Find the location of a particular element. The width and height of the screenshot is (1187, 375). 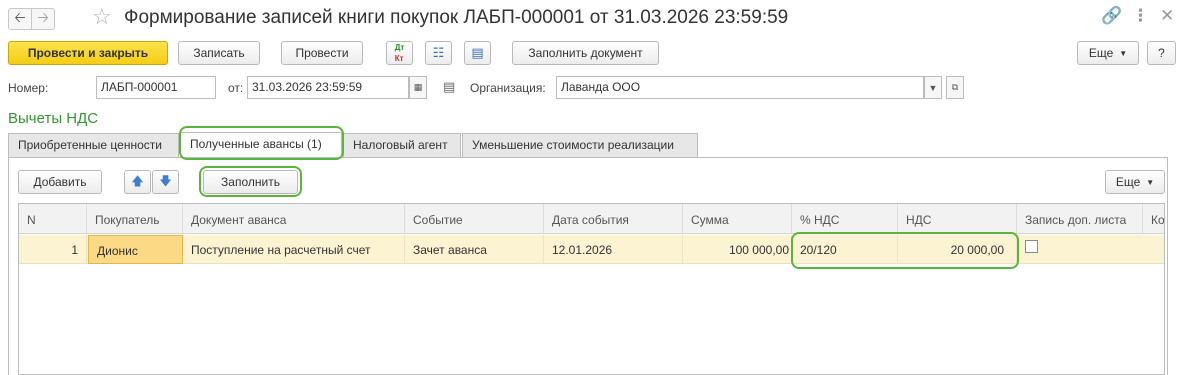

organization-open-button: ⧉ is located at coordinates (955, 87).